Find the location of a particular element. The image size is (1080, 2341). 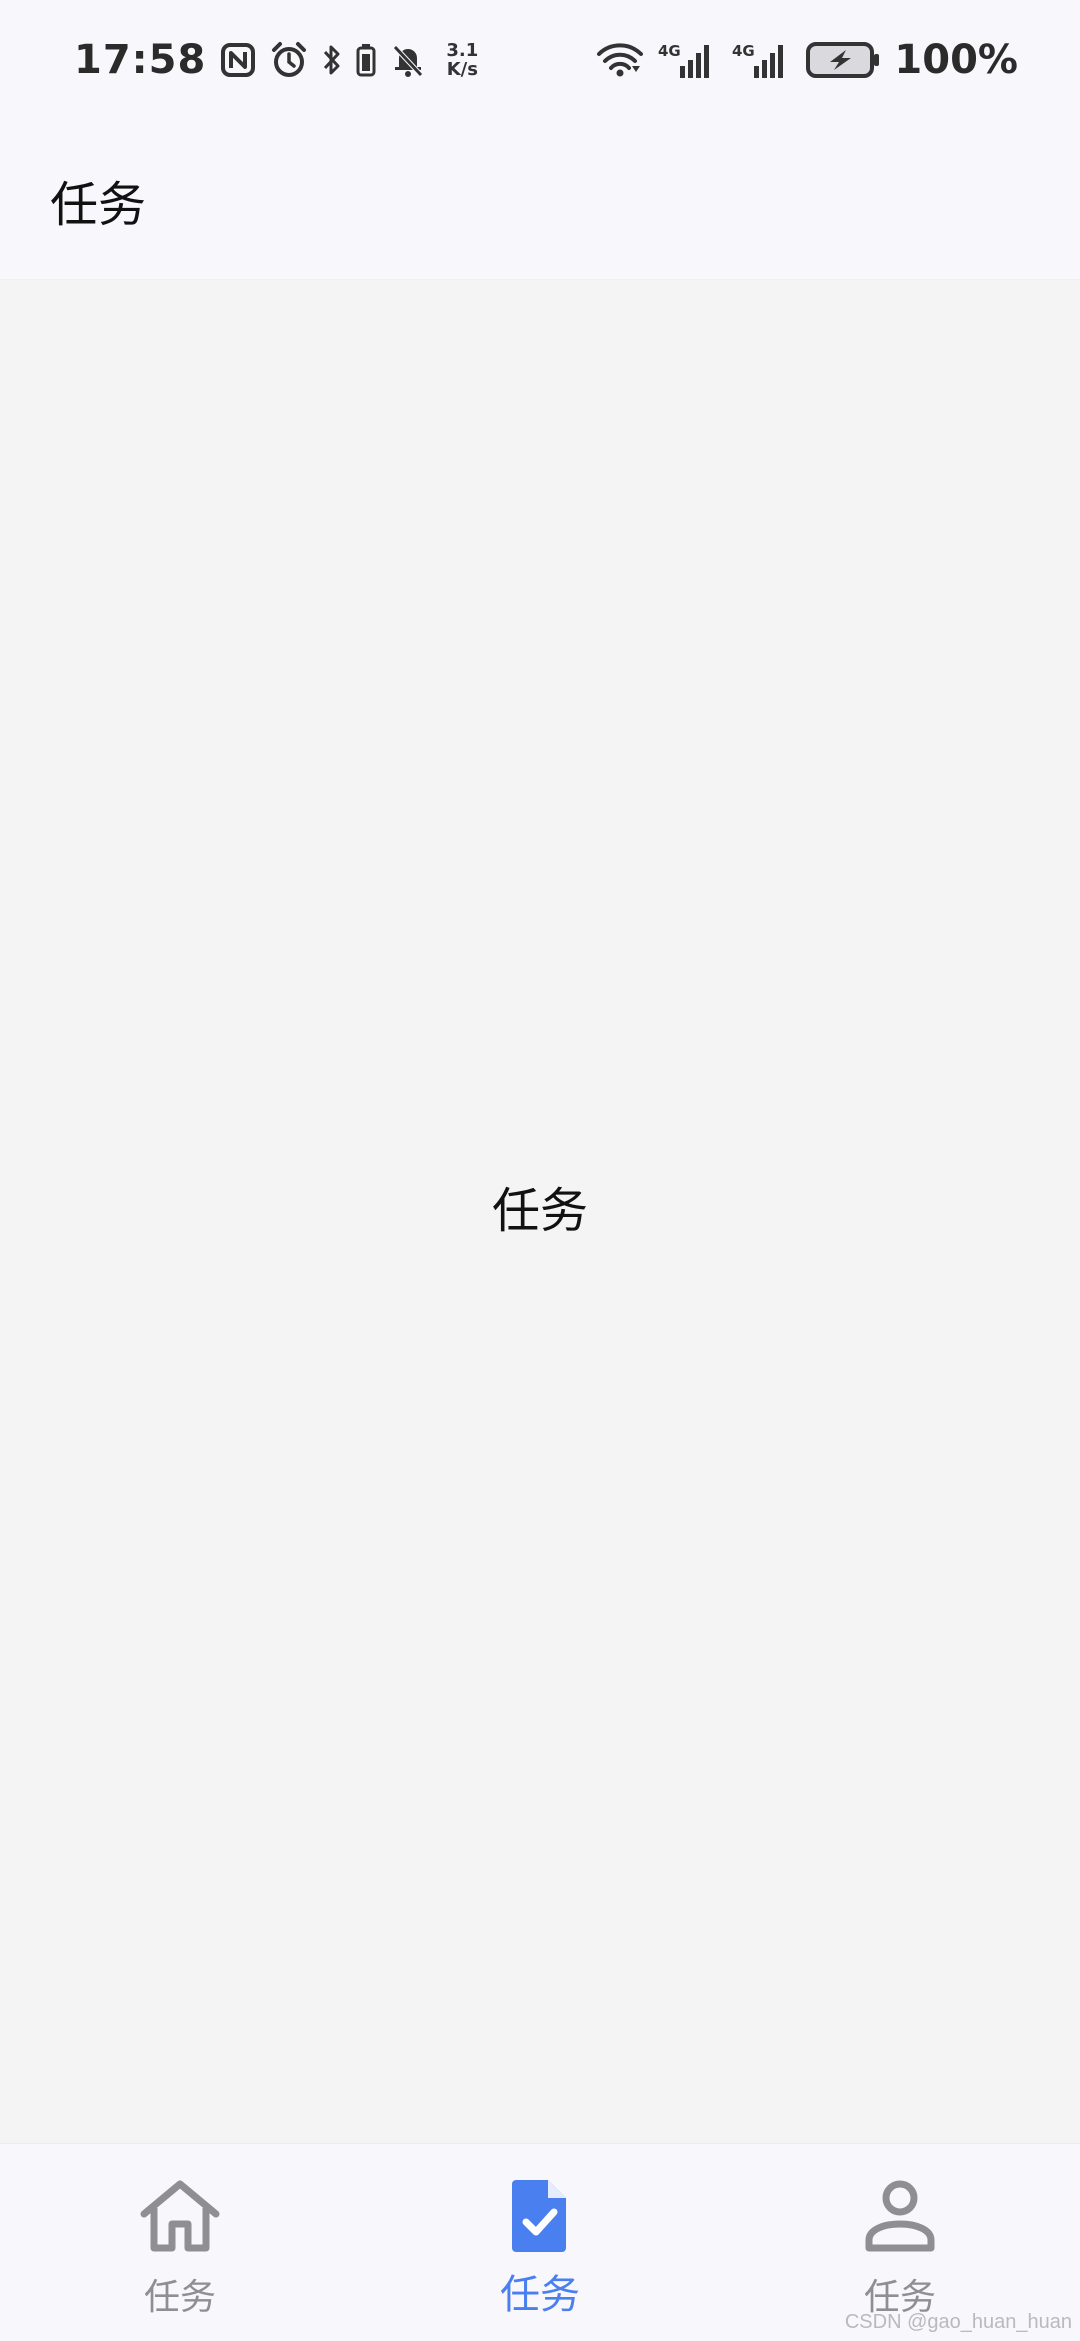

content-center-text: 任务 is located at coordinates (539, 1211).